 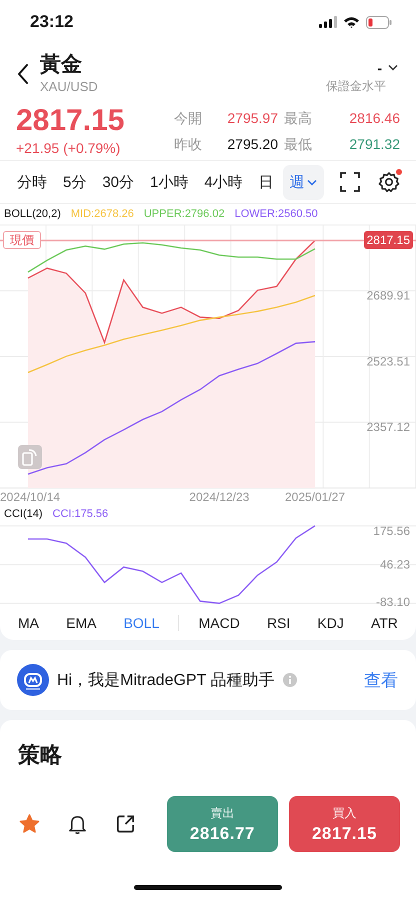 I want to click on axis-label: 2523.51, so click(x=388, y=361).